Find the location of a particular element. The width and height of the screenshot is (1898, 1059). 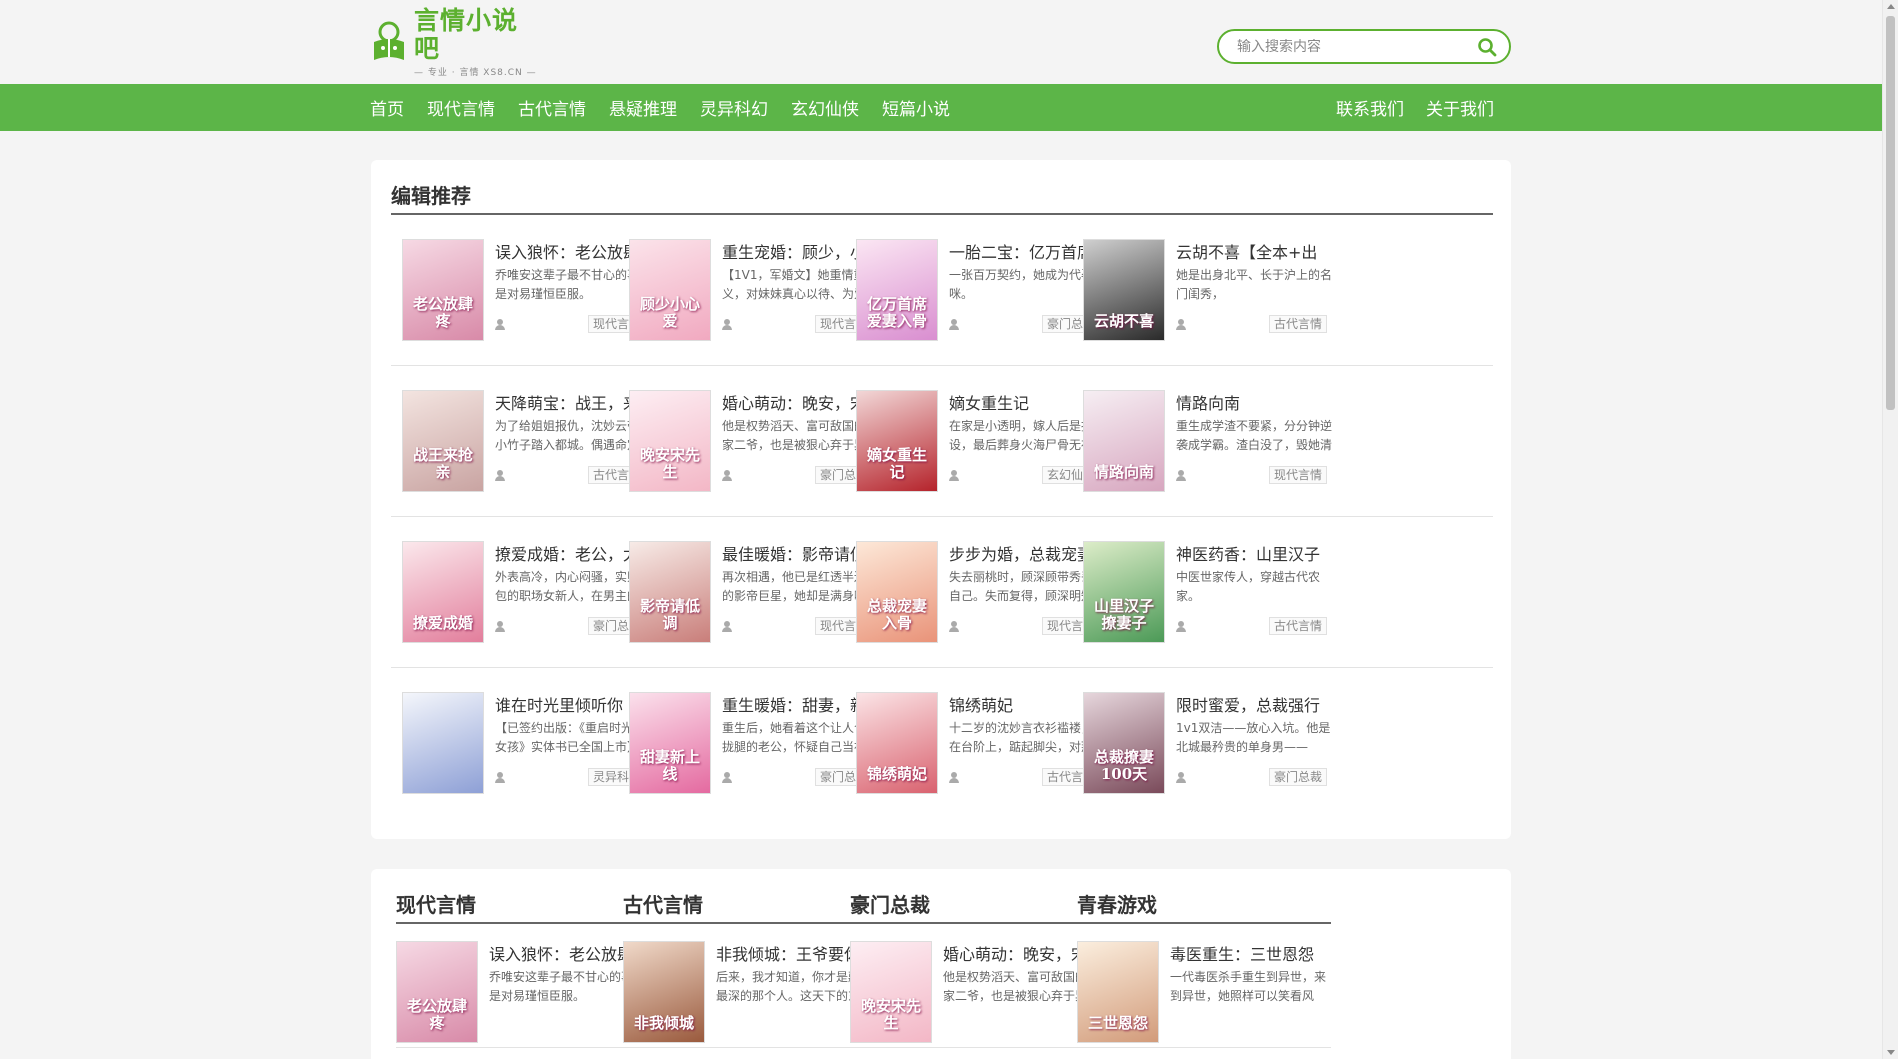

book-cover: 亿万首席爱妻入骨 is located at coordinates (897, 290).